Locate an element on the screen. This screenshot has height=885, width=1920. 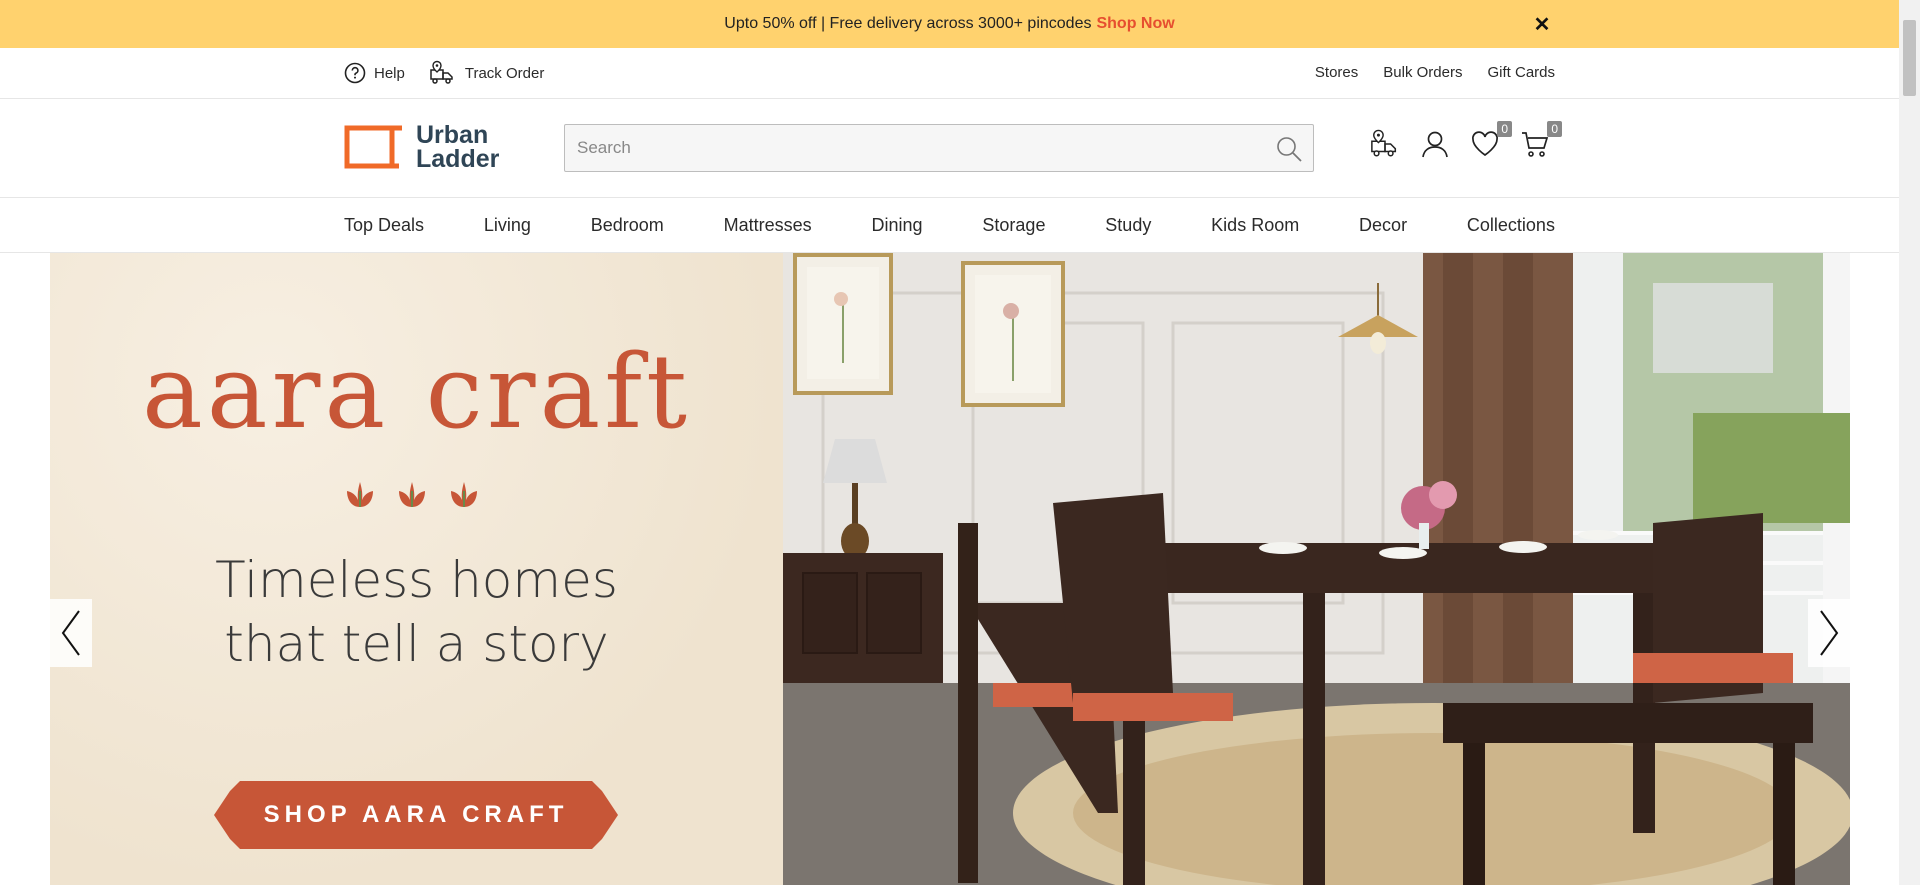
nav-item-living: Living is located at coordinates (507, 225).